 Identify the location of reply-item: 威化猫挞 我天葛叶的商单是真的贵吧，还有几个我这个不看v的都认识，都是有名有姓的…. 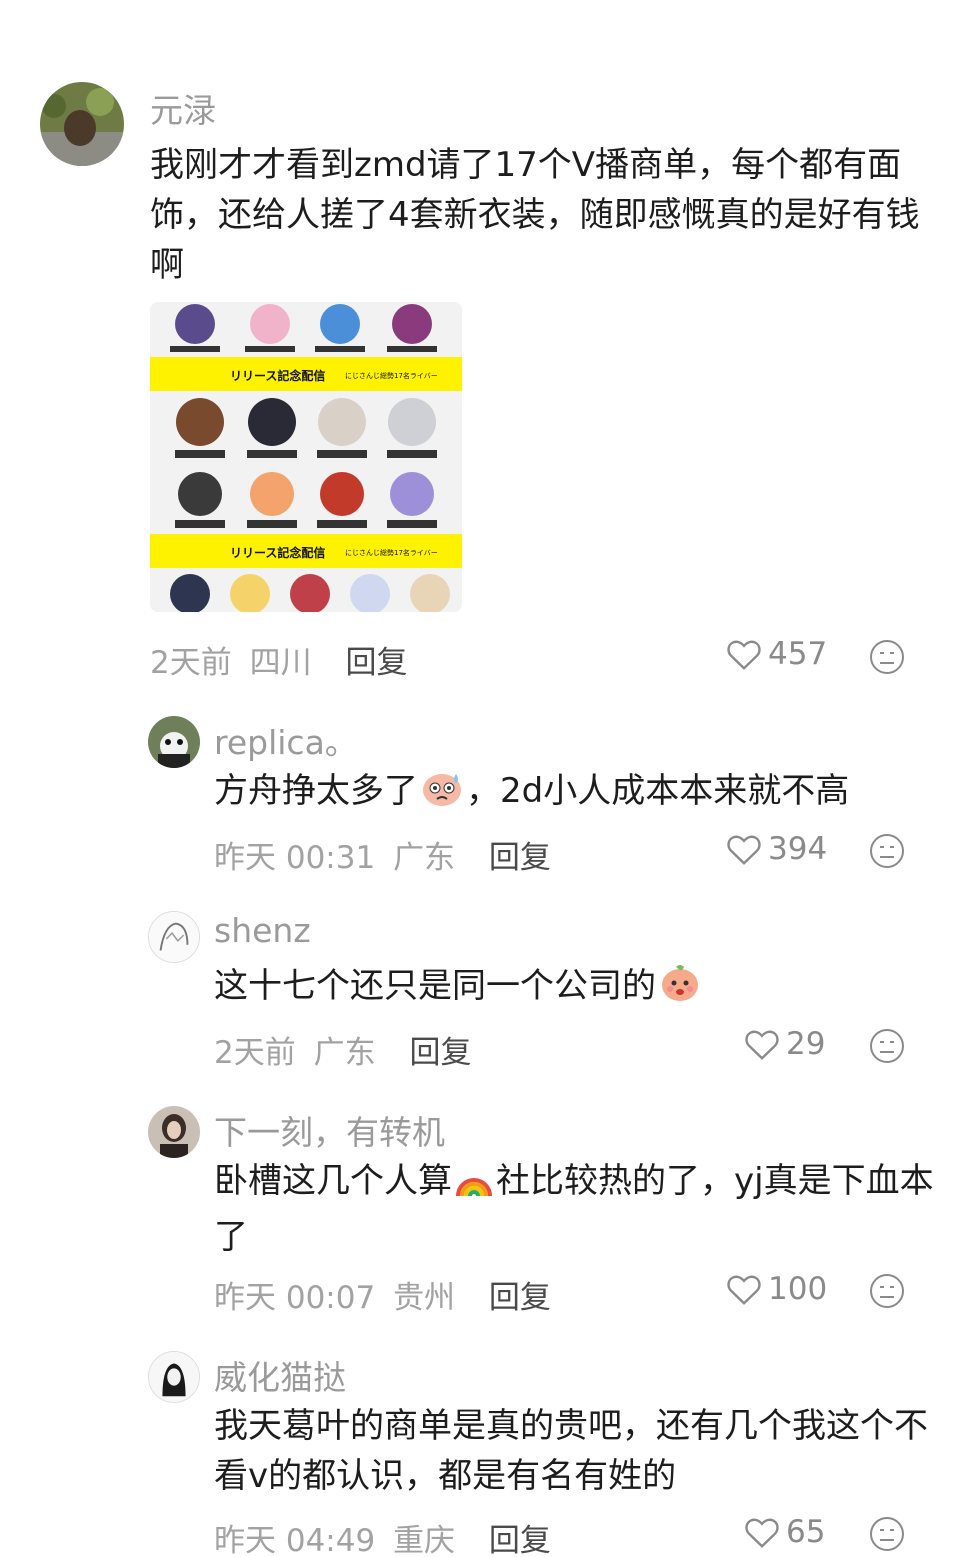
(480, 1446).